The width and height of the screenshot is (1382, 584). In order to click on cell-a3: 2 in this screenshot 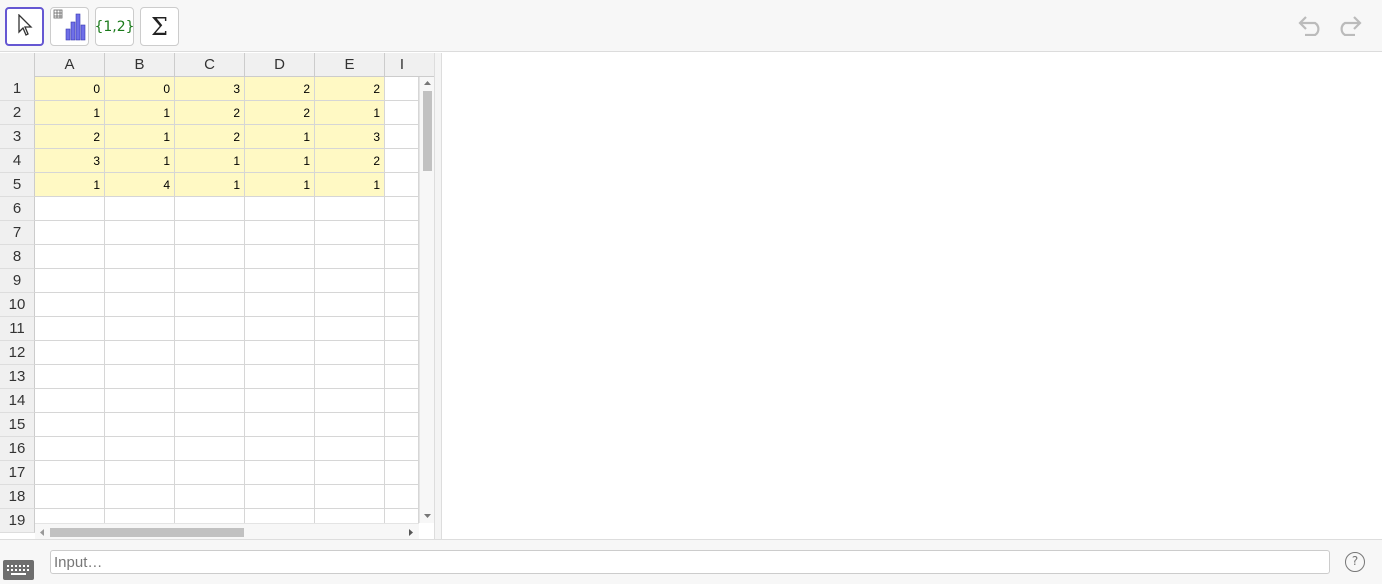, I will do `click(70, 137)`.